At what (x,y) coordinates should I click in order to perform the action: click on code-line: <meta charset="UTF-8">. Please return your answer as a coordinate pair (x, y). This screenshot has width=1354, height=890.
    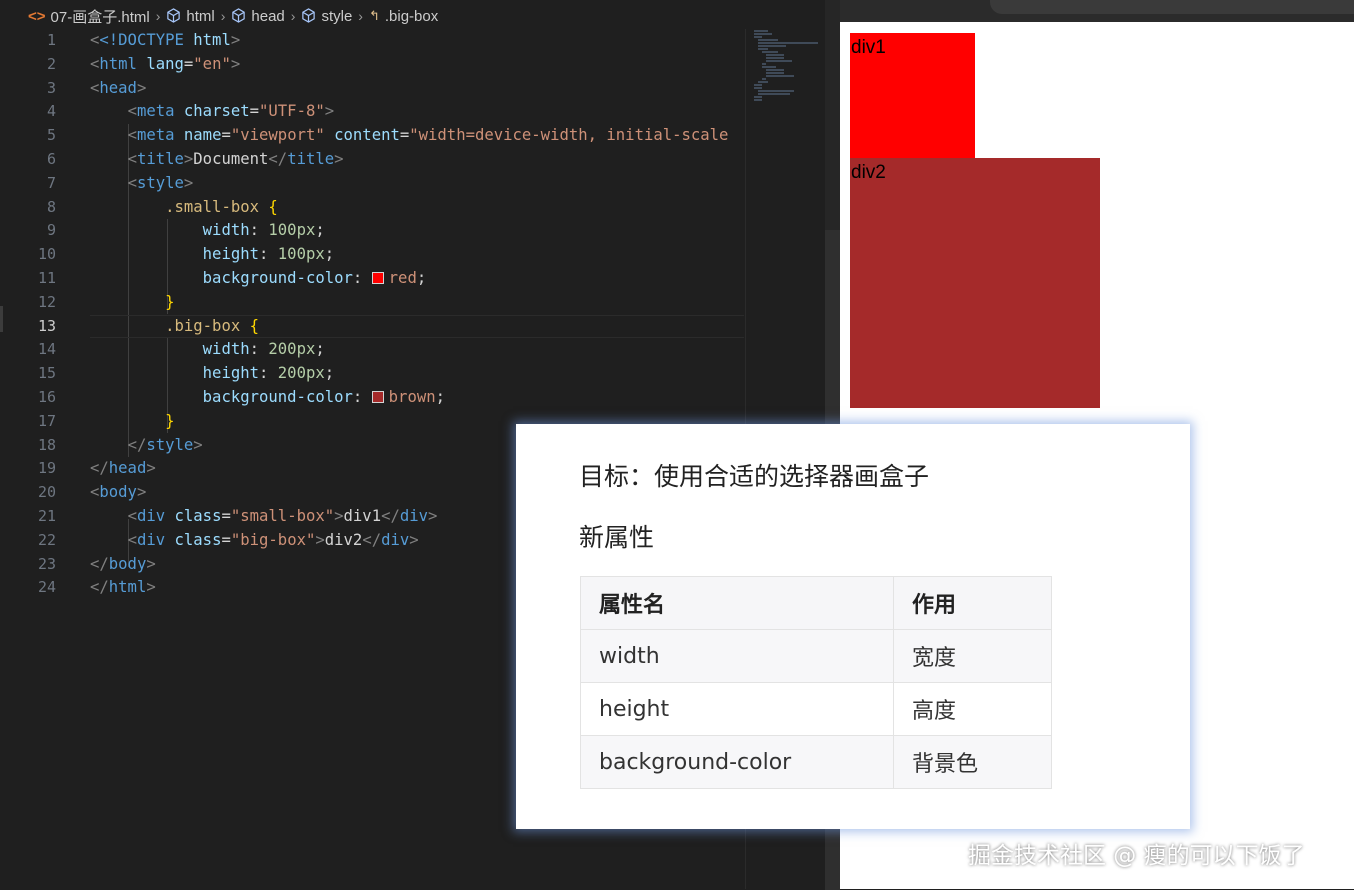
    Looking at the image, I should click on (231, 111).